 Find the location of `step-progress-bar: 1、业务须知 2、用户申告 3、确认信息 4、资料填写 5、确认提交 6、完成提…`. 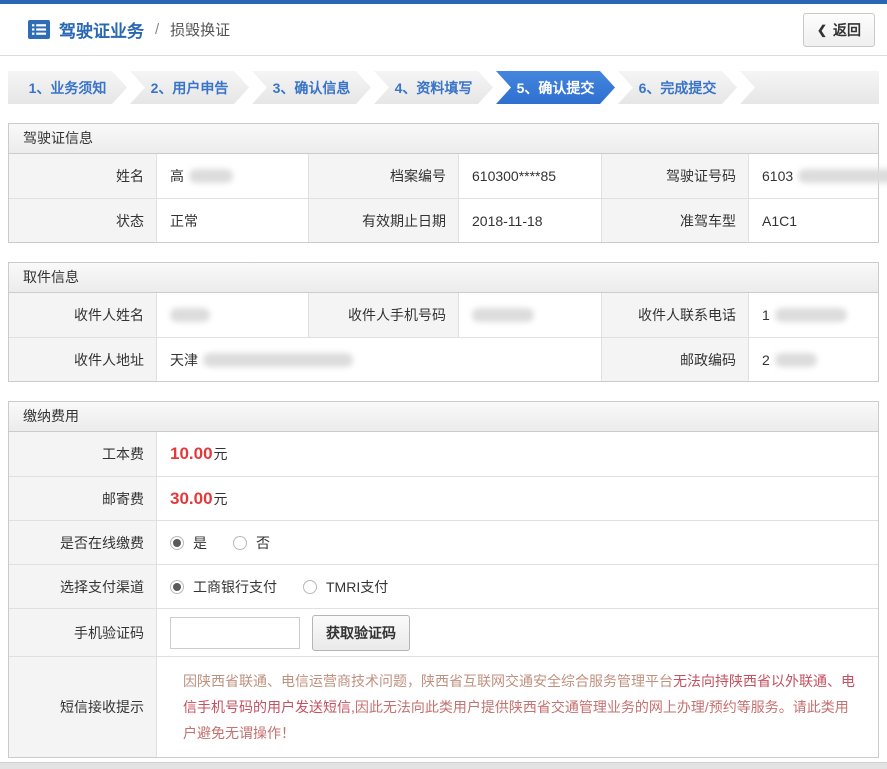

step-progress-bar: 1、业务须知 2、用户申告 3、确认信息 4、资料填写 5、确认提交 6、完成提… is located at coordinates (443, 87).